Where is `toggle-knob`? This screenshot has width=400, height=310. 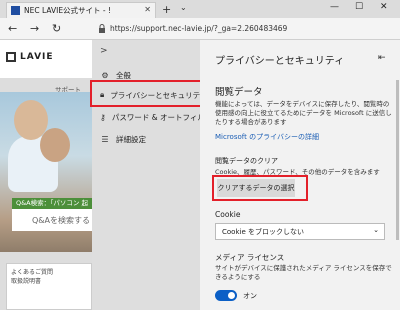 toggle-knob is located at coordinates (231, 295).